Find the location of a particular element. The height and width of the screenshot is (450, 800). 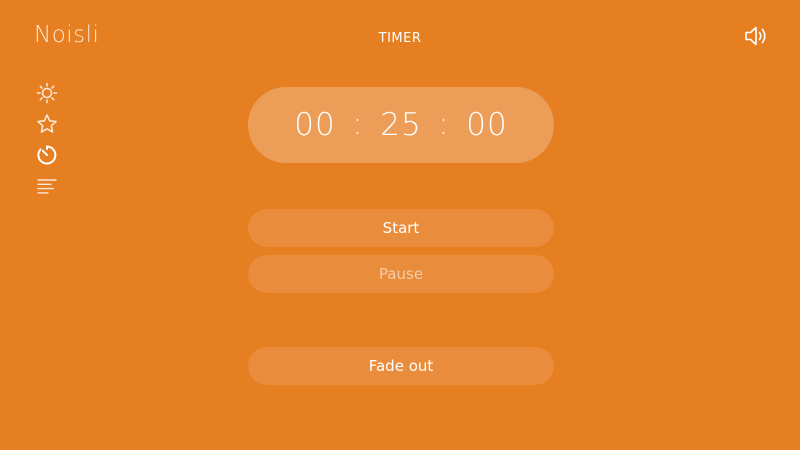

sun-icon is located at coordinates (47, 93).